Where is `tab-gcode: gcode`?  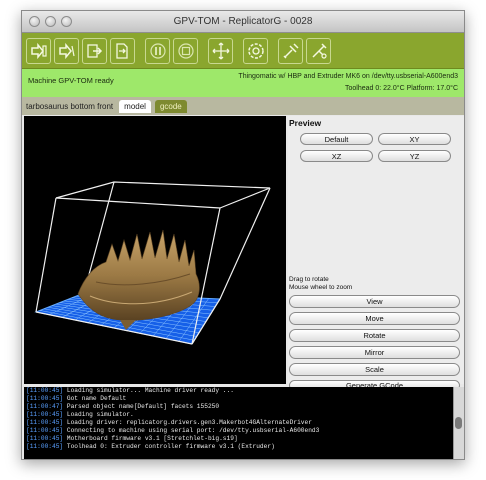 tab-gcode: gcode is located at coordinates (170, 106).